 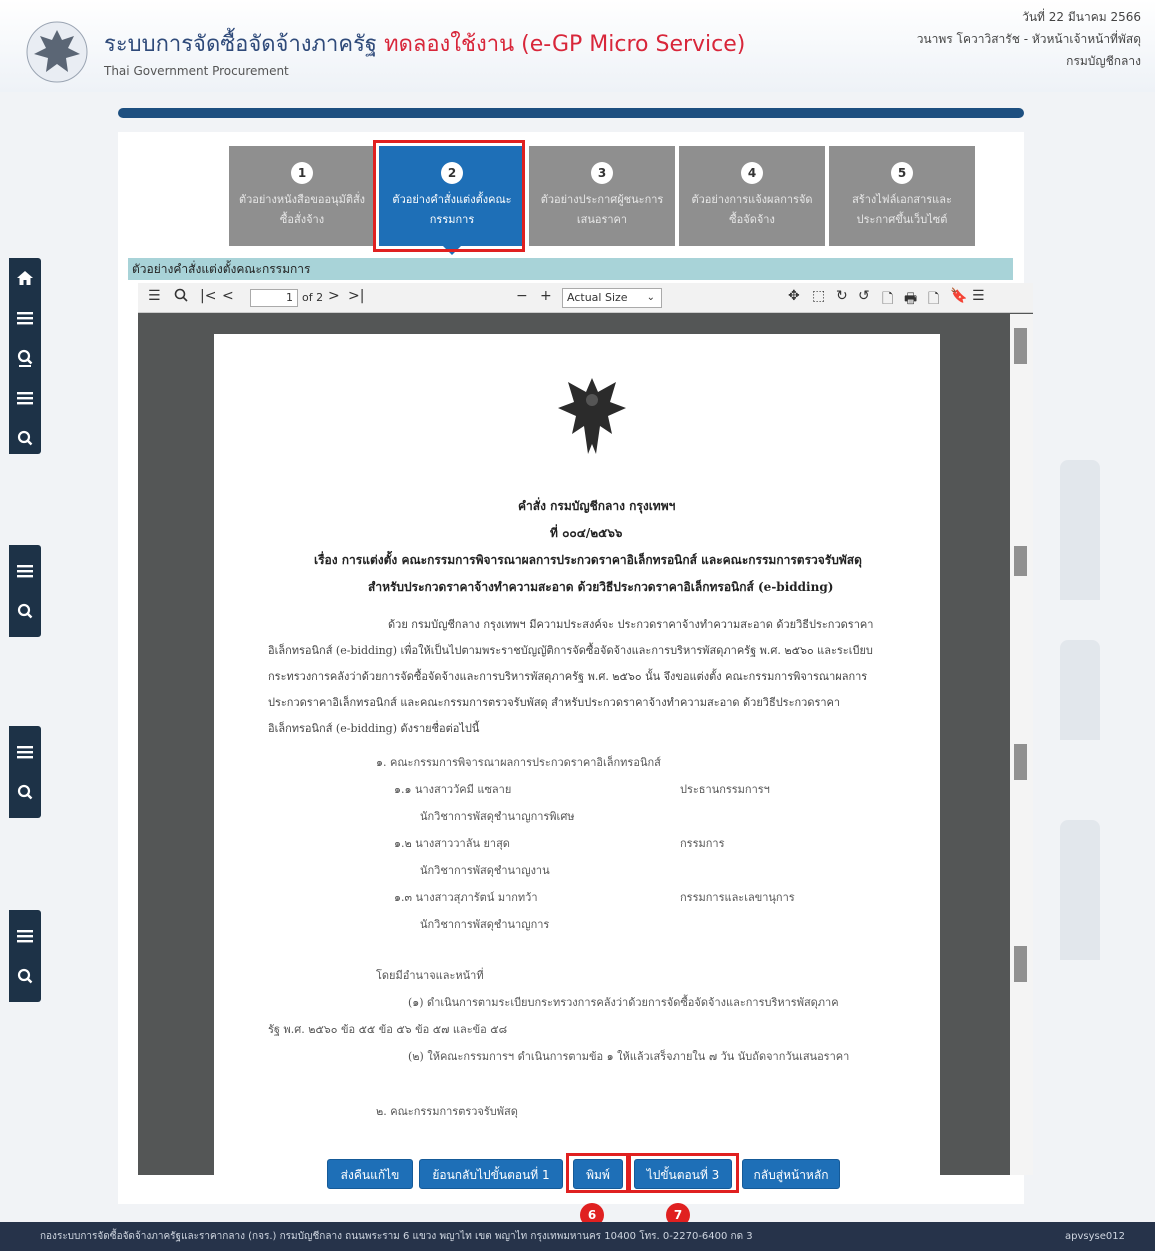 I want to click on sidebar-toggle-icon: ☰, so click(x=154, y=296).